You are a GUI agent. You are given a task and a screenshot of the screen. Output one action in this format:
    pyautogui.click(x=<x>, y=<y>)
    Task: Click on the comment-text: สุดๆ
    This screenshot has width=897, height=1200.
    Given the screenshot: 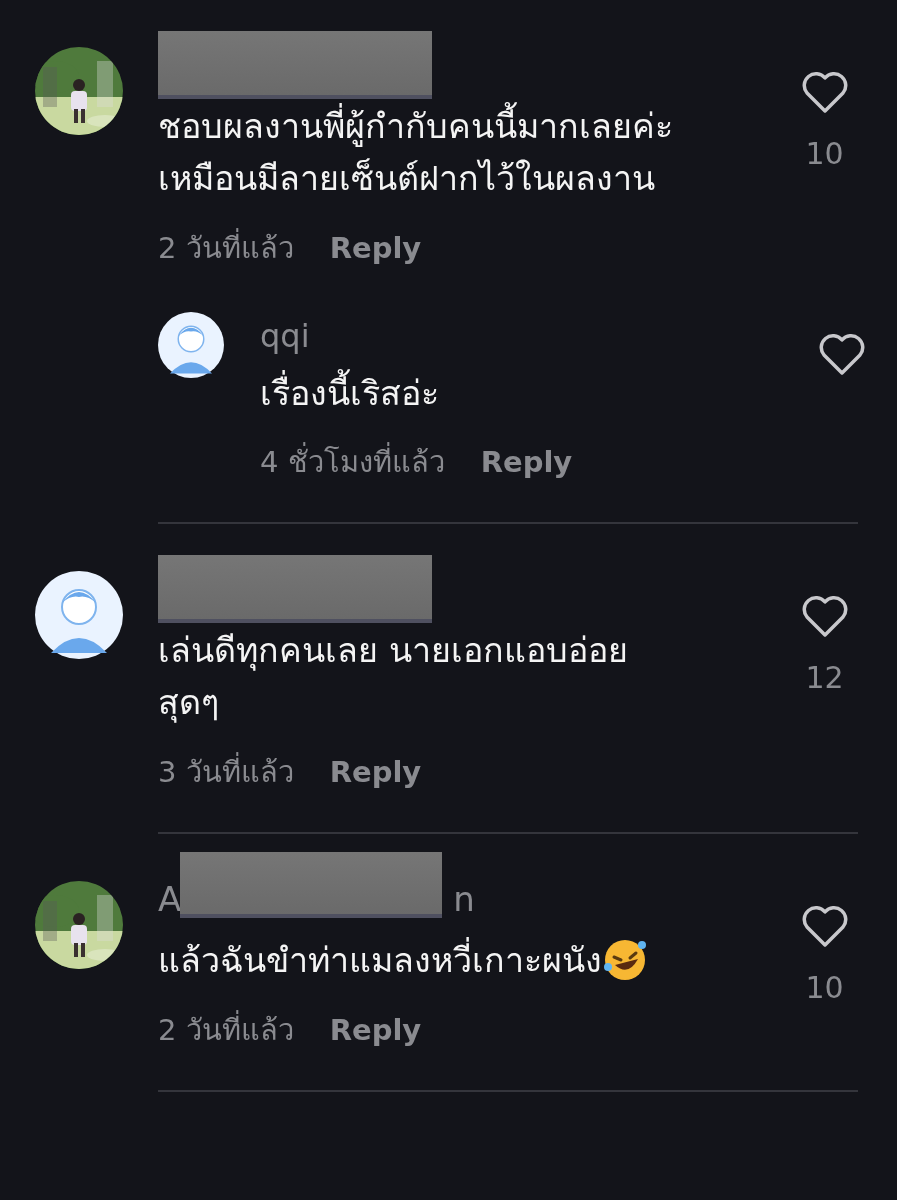 What is the action you would take?
    pyautogui.click(x=188, y=703)
    